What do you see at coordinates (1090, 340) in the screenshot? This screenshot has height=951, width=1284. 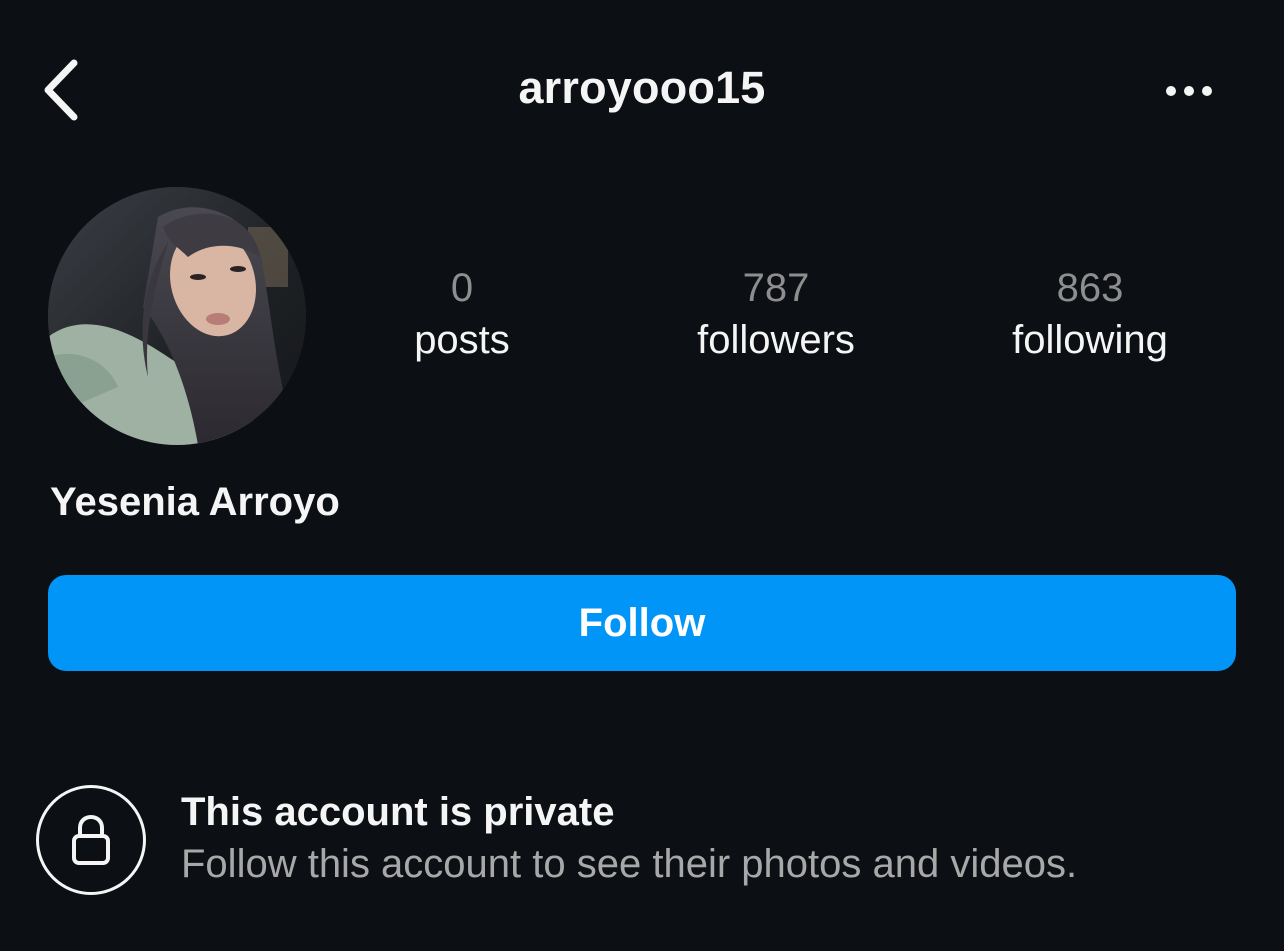 I see `following-label: following` at bounding box center [1090, 340].